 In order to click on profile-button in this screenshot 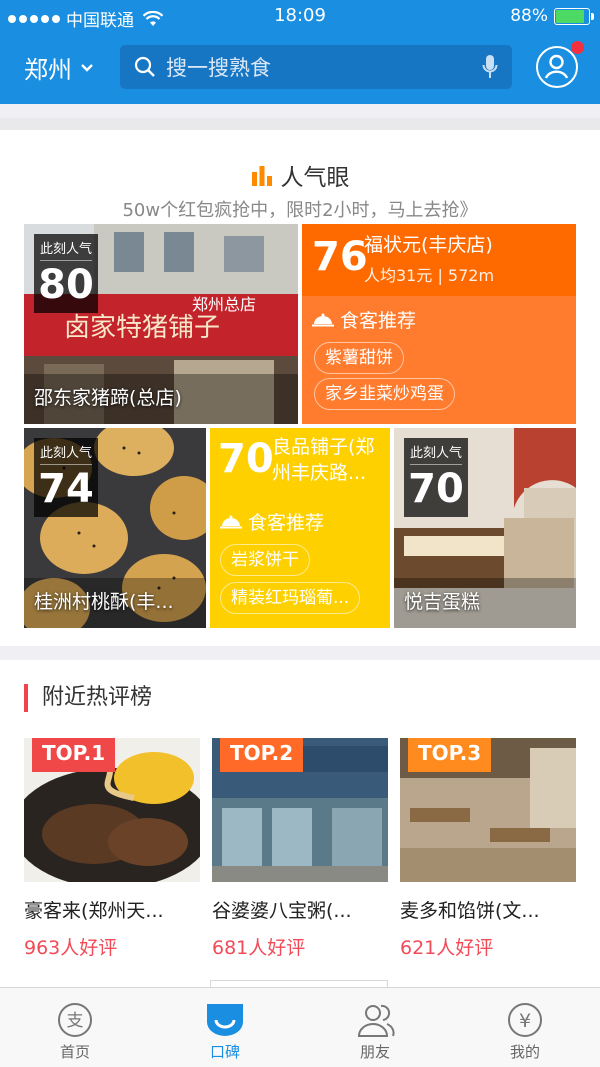, I will do `click(557, 67)`.